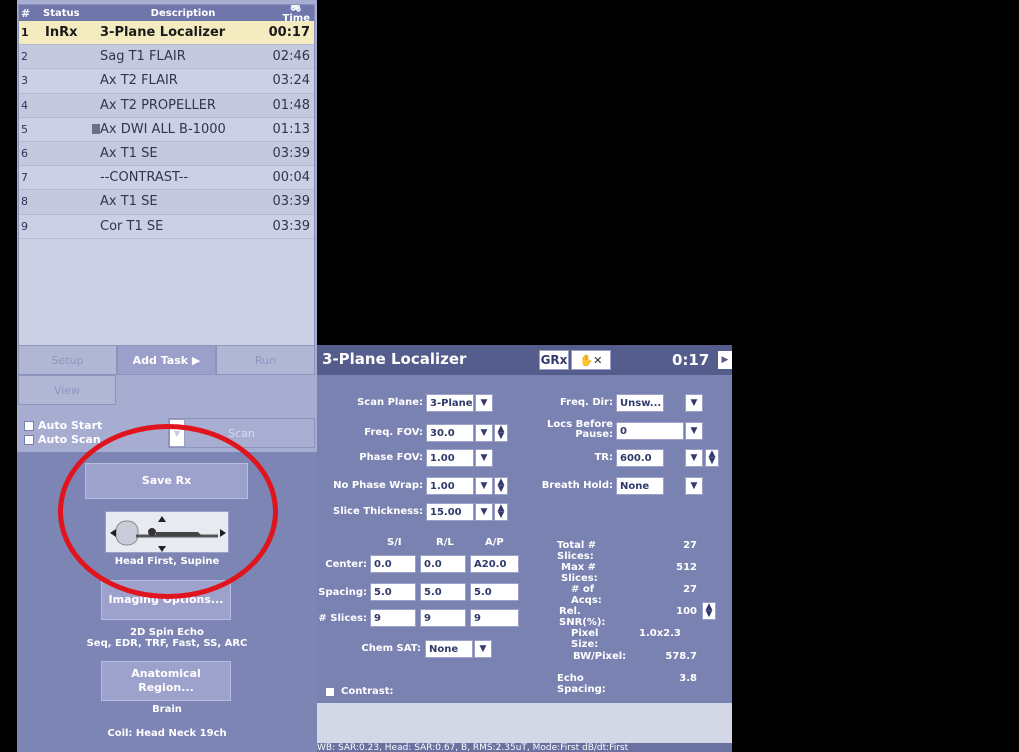 The image size is (1019, 752). I want to click on col-status: Status, so click(66, 13).